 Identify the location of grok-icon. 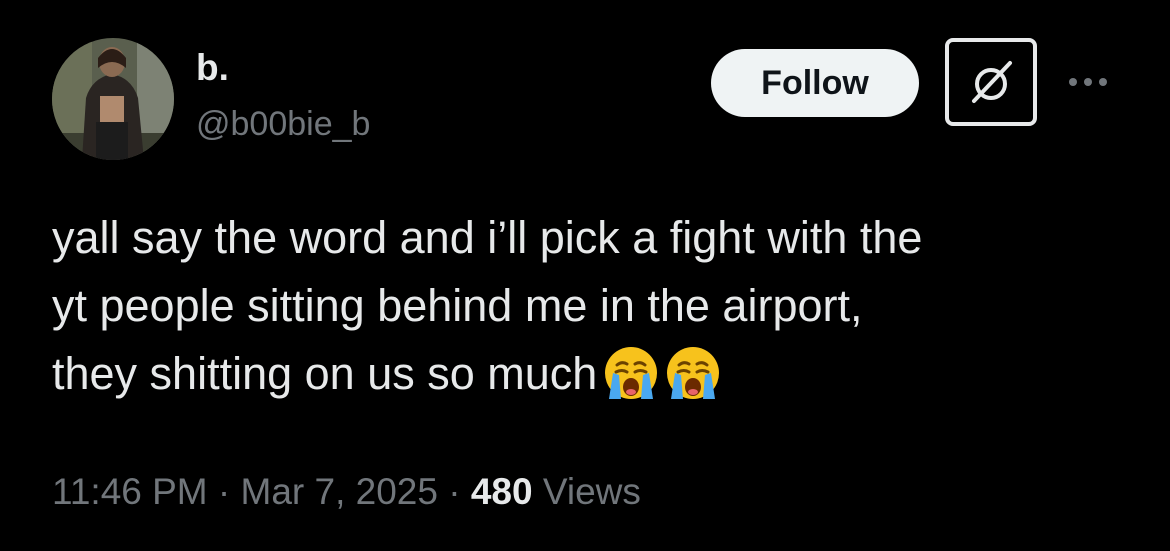
(992, 82).